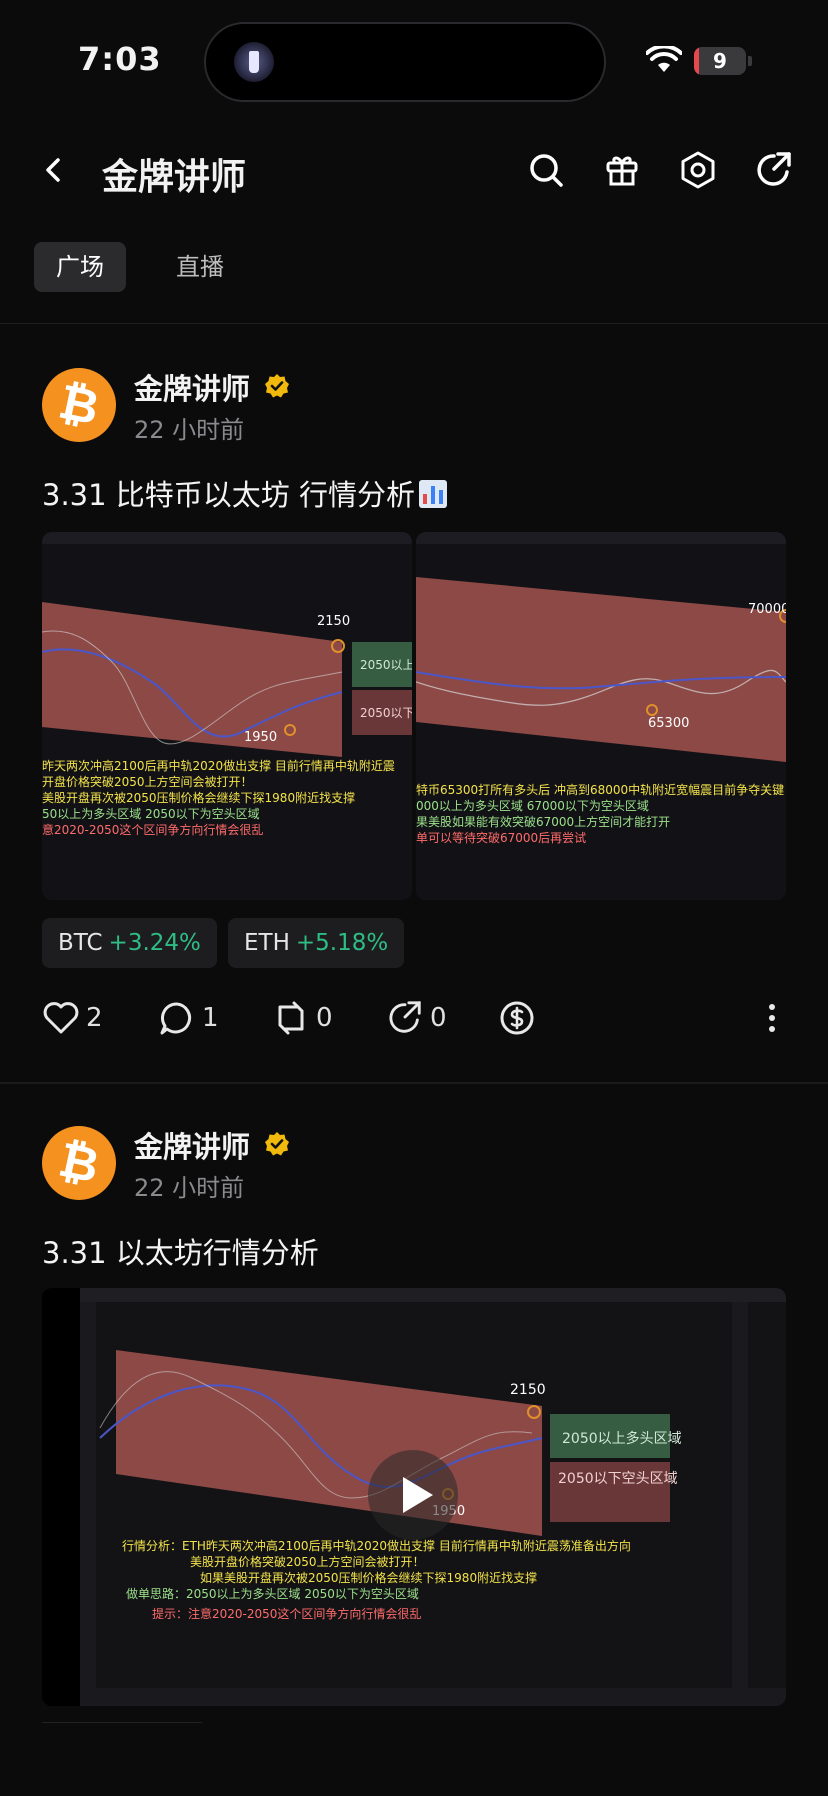 The width and height of the screenshot is (828, 1796). I want to click on analysis-line: 美股开盘再次被2050压制价格会继续下探1980附近找支撑, so click(199, 798).